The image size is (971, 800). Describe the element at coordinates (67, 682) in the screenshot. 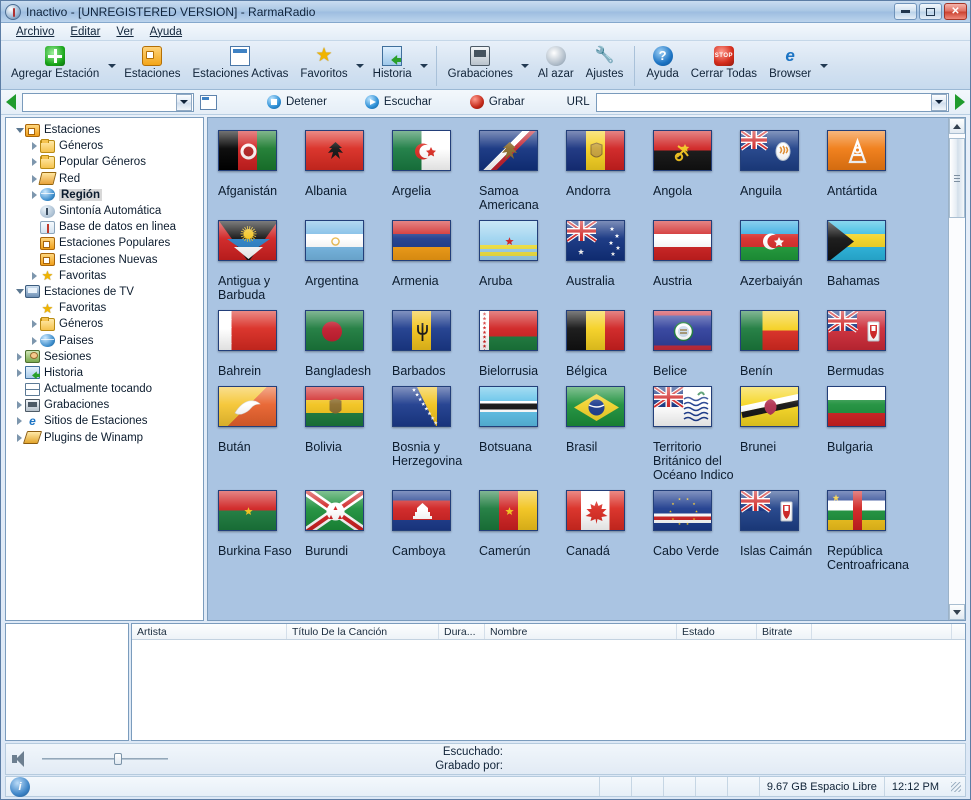

I see `bottom-left-panel` at that location.